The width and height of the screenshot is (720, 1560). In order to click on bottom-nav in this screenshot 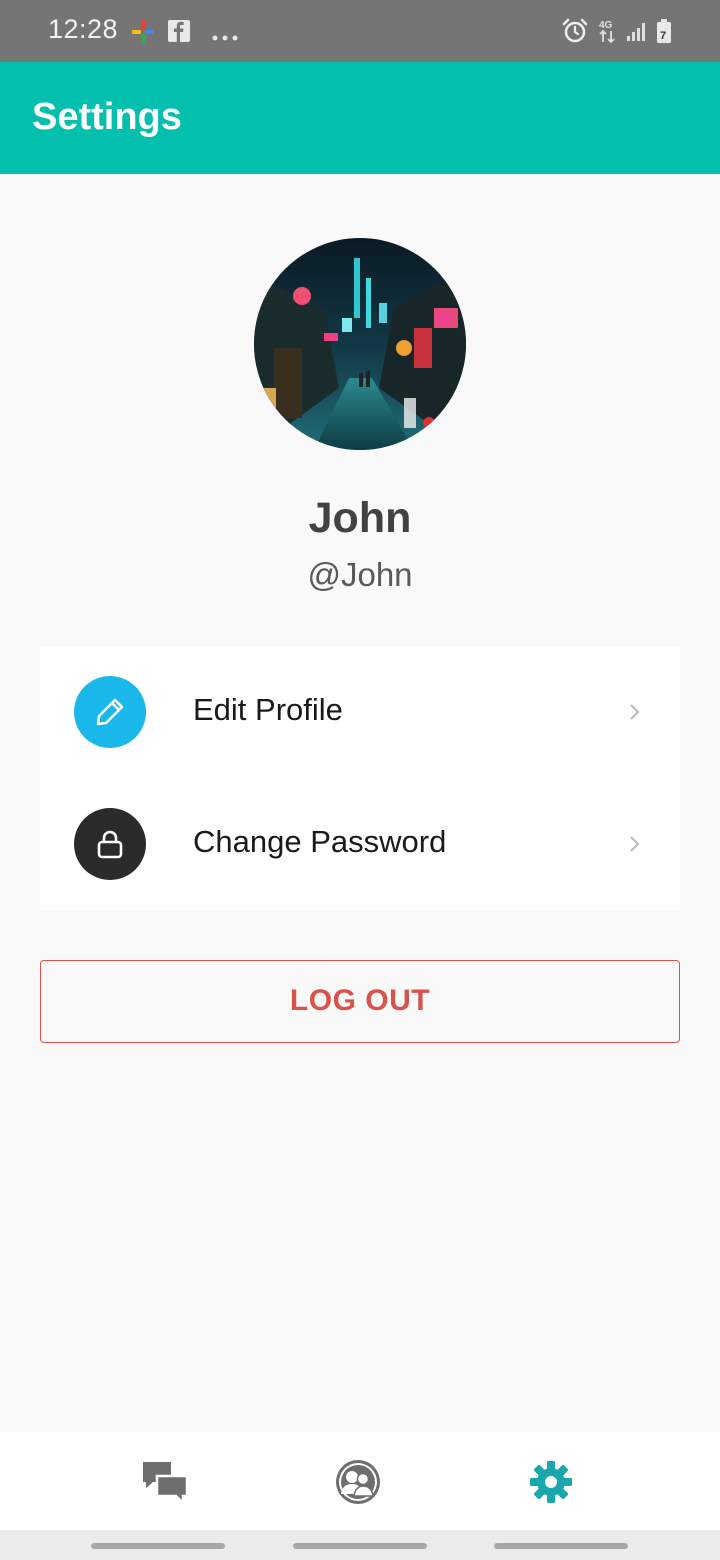, I will do `click(360, 1481)`.